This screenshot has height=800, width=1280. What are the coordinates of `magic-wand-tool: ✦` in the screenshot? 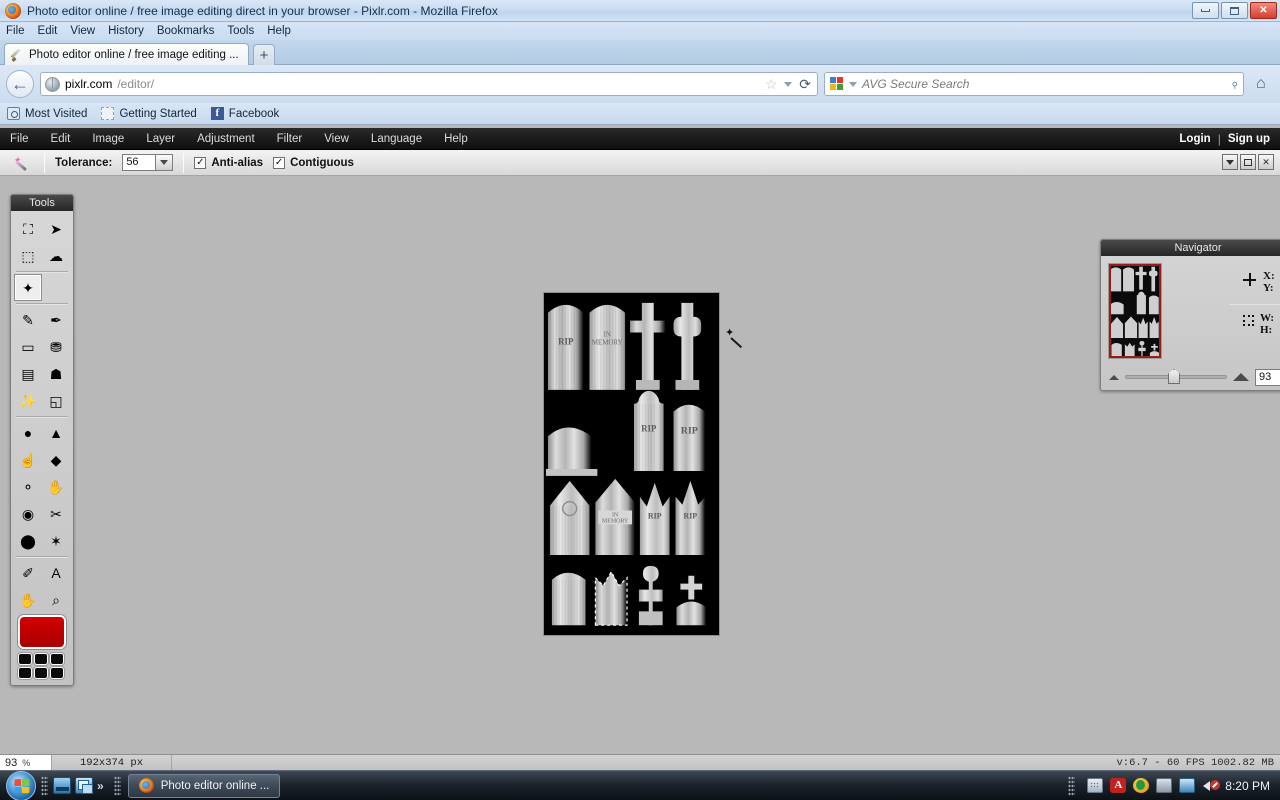 It's located at (28, 287).